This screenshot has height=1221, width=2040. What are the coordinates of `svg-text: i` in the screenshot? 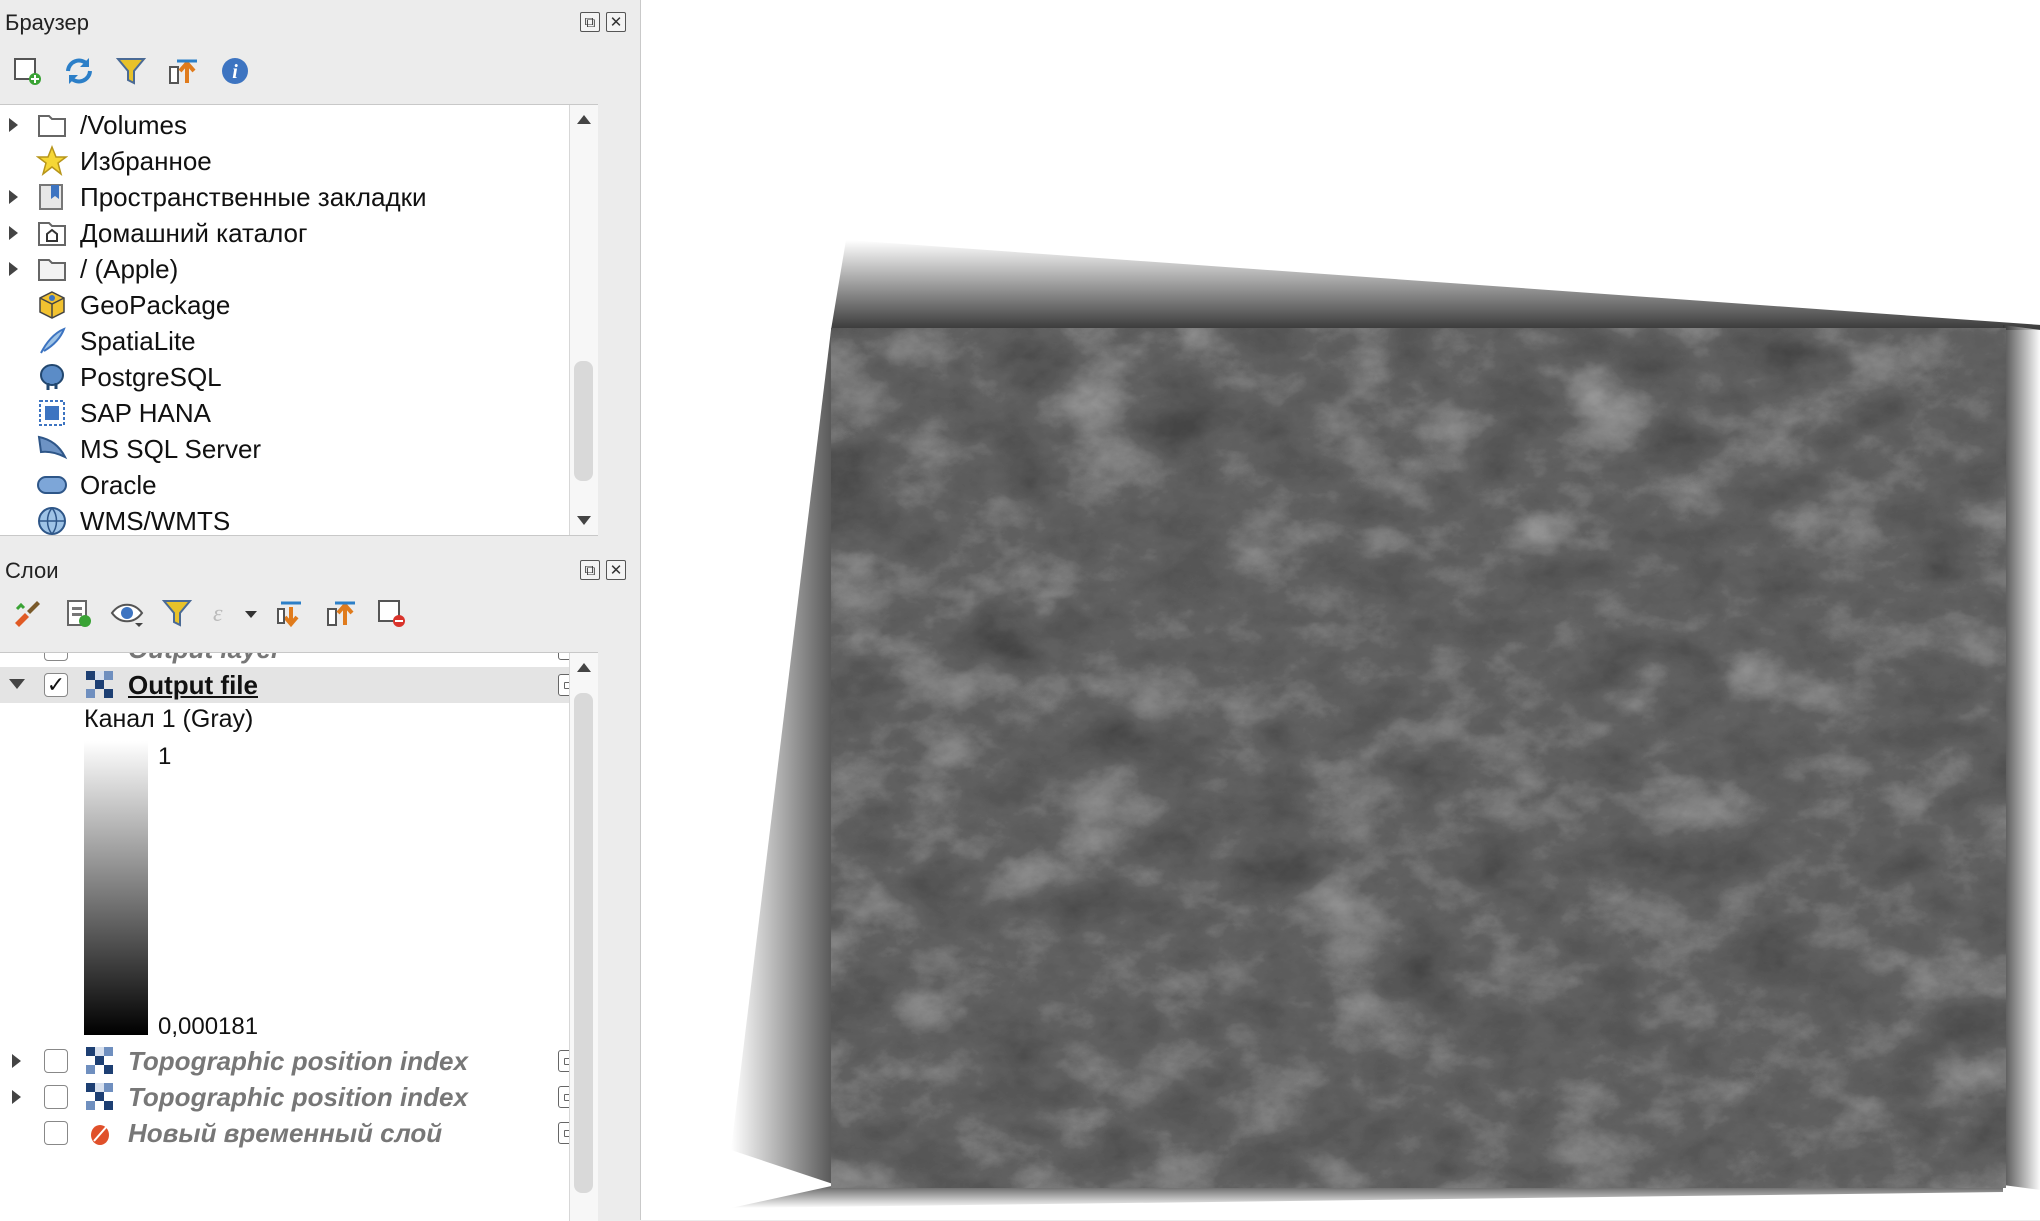 It's located at (235, 72).